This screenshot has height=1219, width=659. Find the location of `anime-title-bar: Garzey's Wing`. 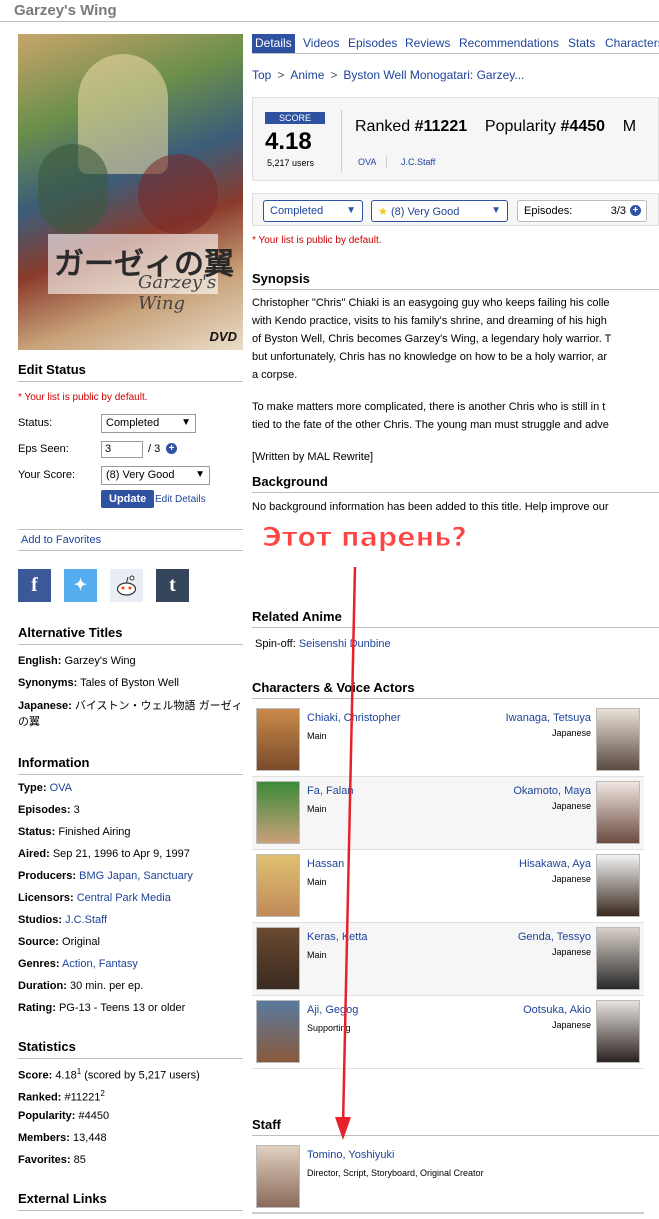

anime-title-bar: Garzey's Wing is located at coordinates (329, 11).